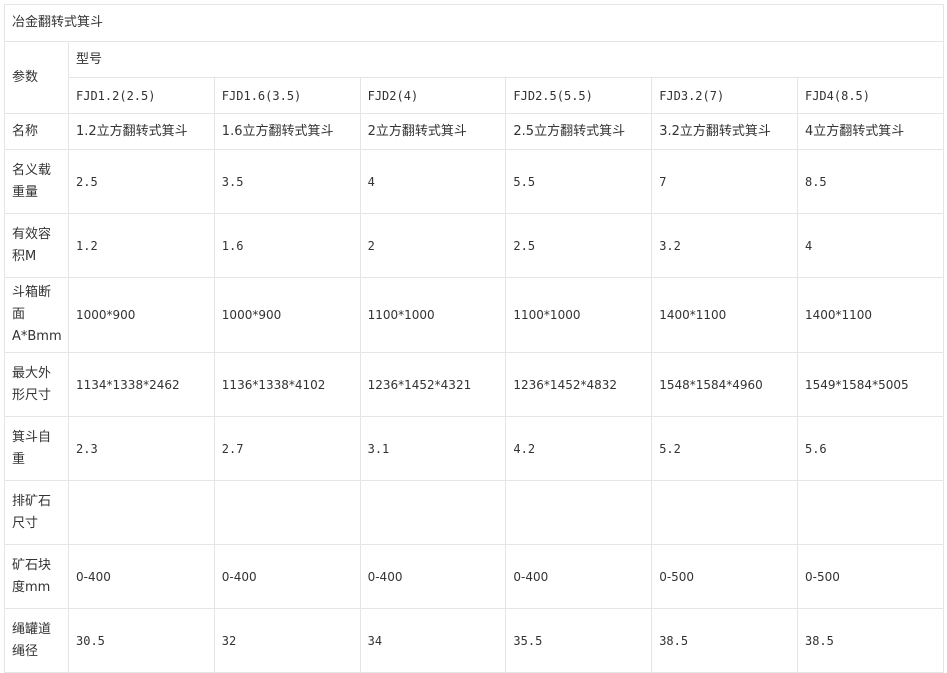  What do you see at coordinates (36, 77) in the screenshot?
I see `param-label: 参数` at bounding box center [36, 77].